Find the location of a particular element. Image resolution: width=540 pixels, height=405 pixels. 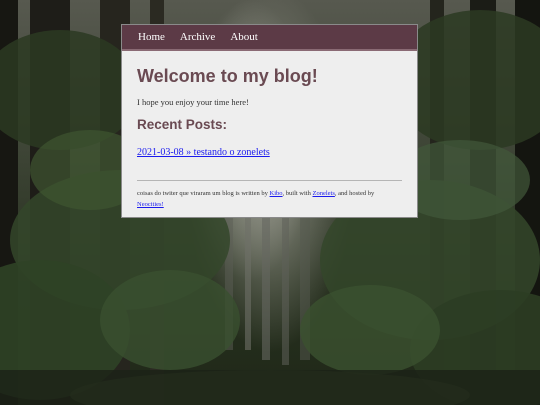

nav-archive-link: Archive is located at coordinates (197, 37).